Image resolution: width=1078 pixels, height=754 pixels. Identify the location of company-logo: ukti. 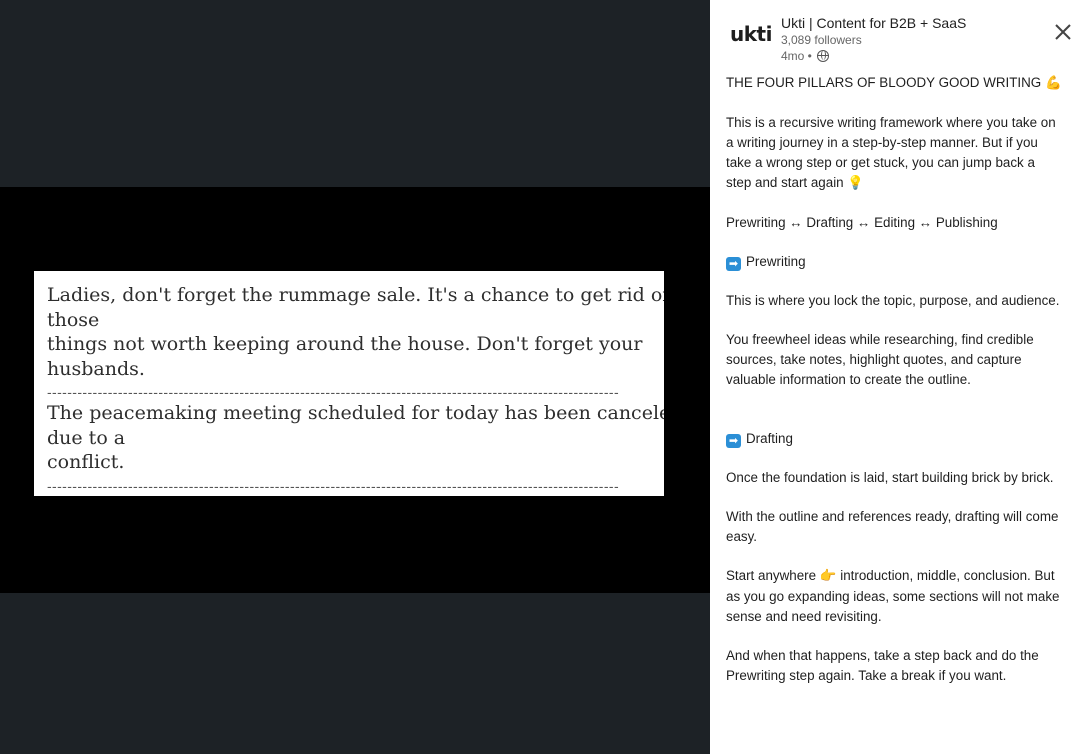
(751, 34).